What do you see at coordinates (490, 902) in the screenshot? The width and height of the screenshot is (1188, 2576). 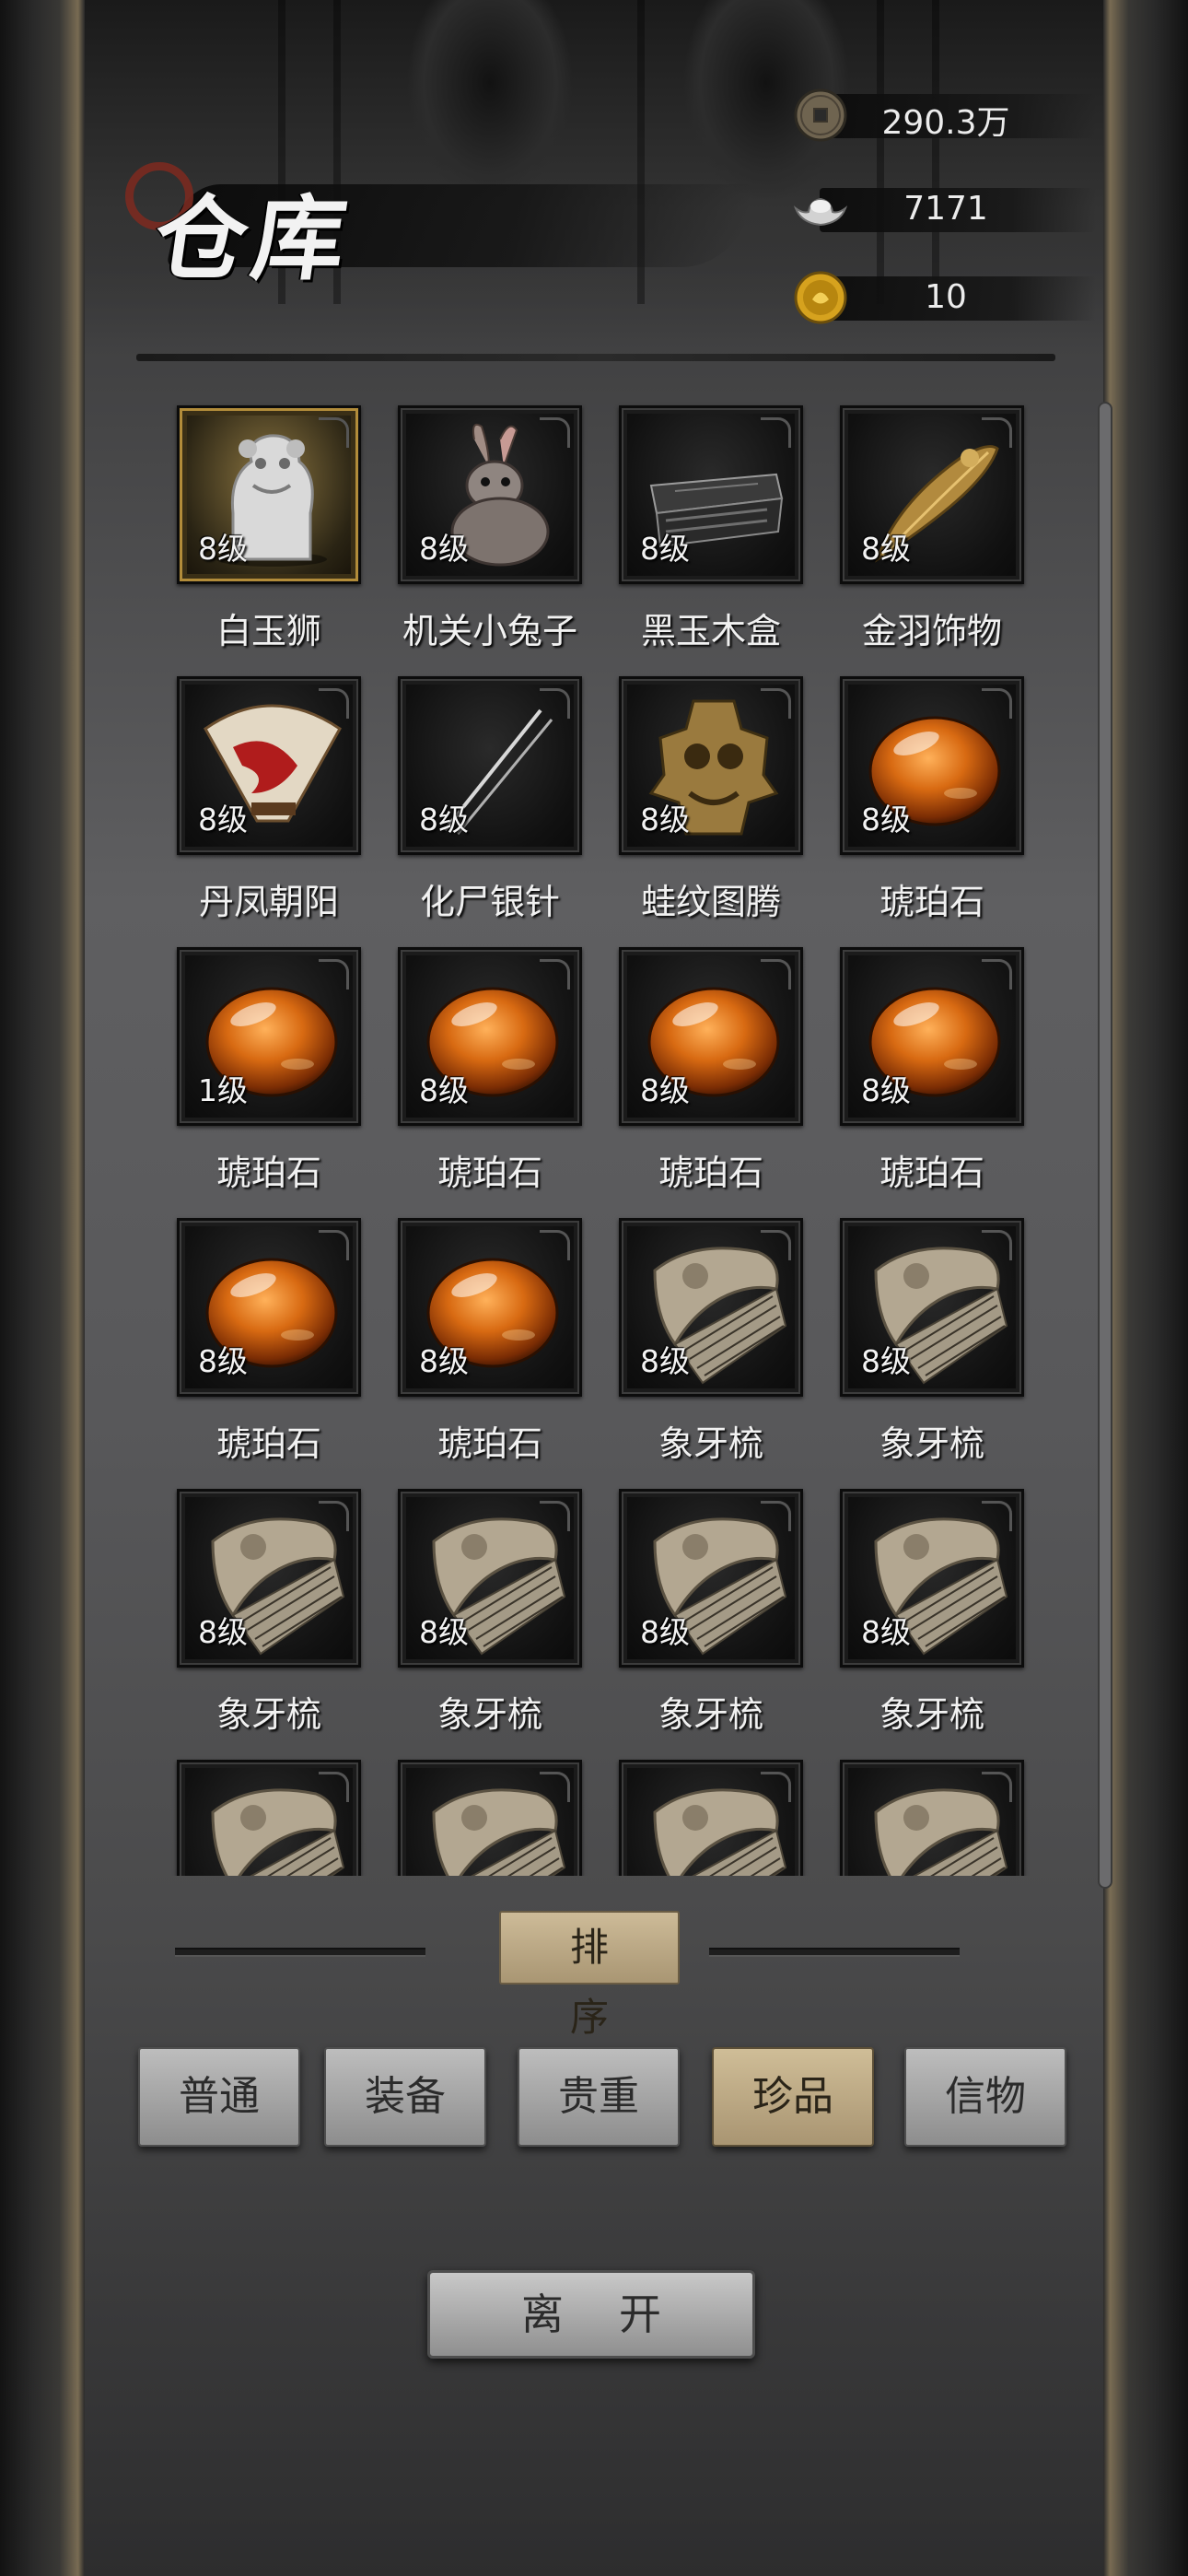 I see `item-name: 化尸银针` at bounding box center [490, 902].